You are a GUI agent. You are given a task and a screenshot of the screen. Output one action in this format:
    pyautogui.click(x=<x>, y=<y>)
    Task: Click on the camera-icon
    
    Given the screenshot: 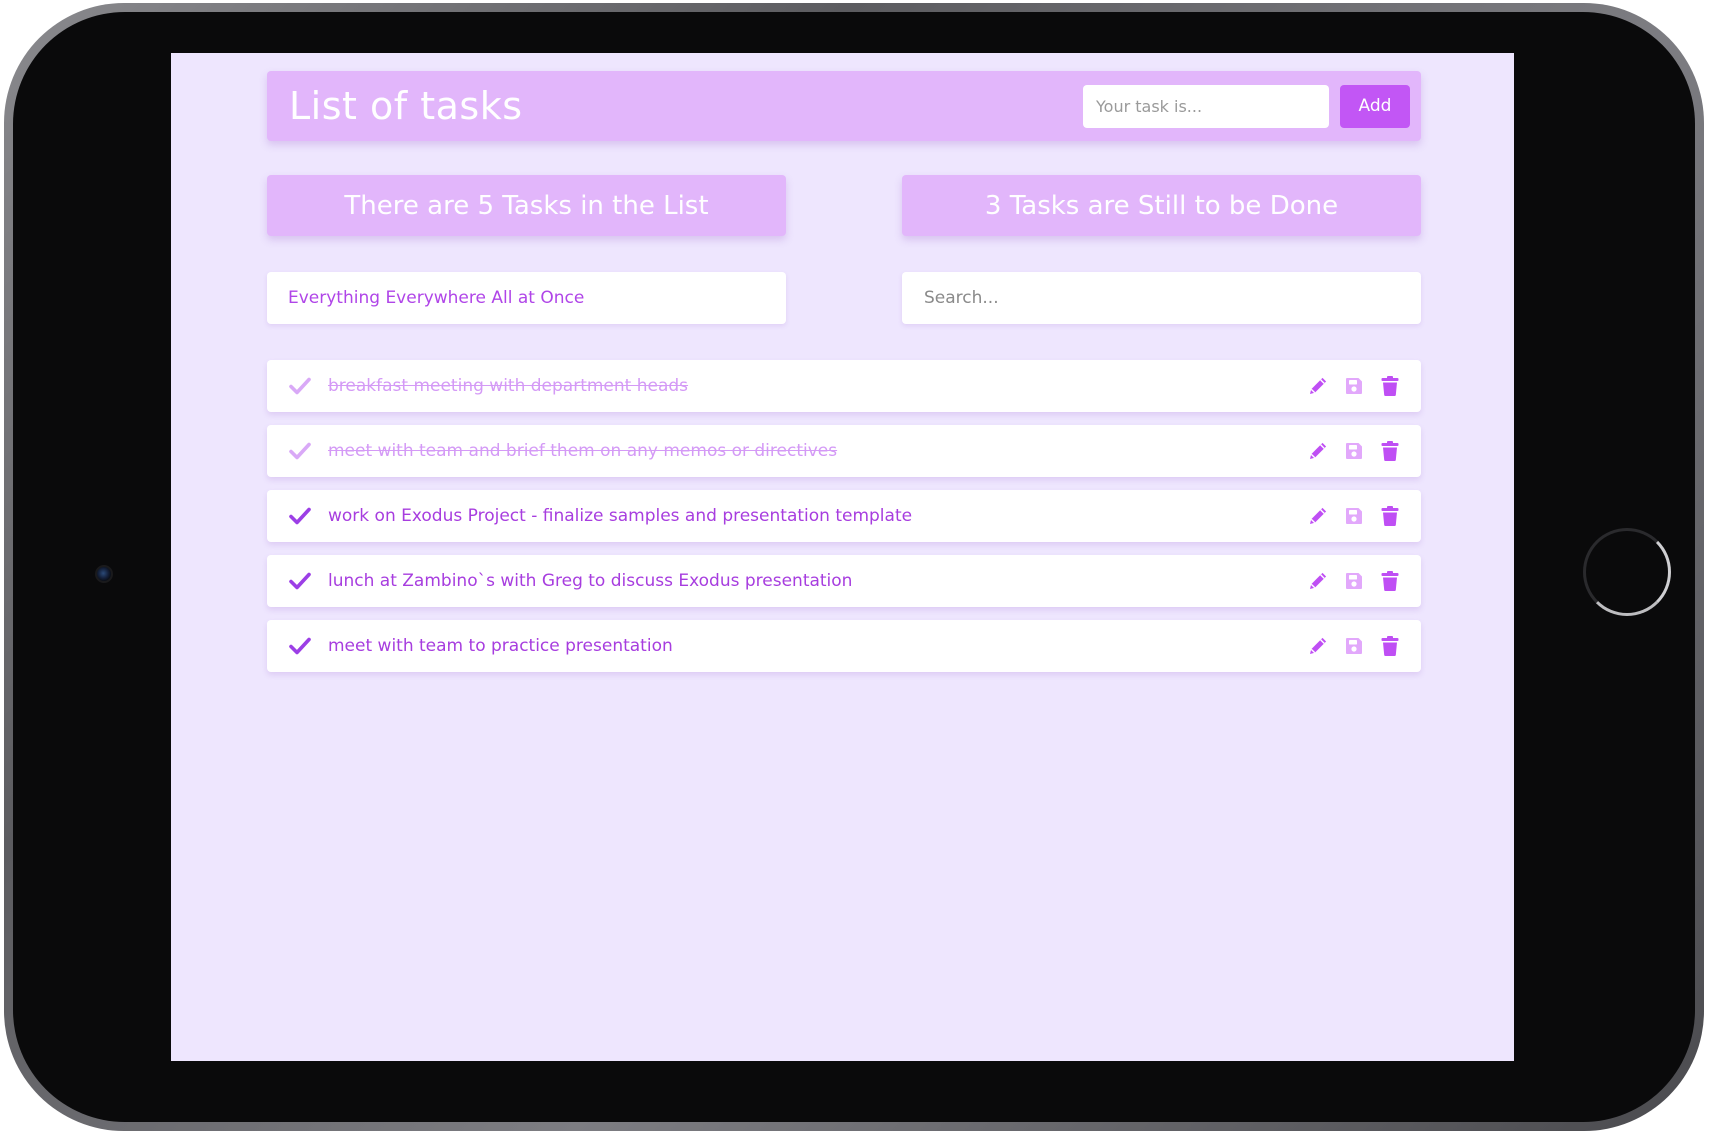 What is the action you would take?
    pyautogui.click(x=104, y=574)
    